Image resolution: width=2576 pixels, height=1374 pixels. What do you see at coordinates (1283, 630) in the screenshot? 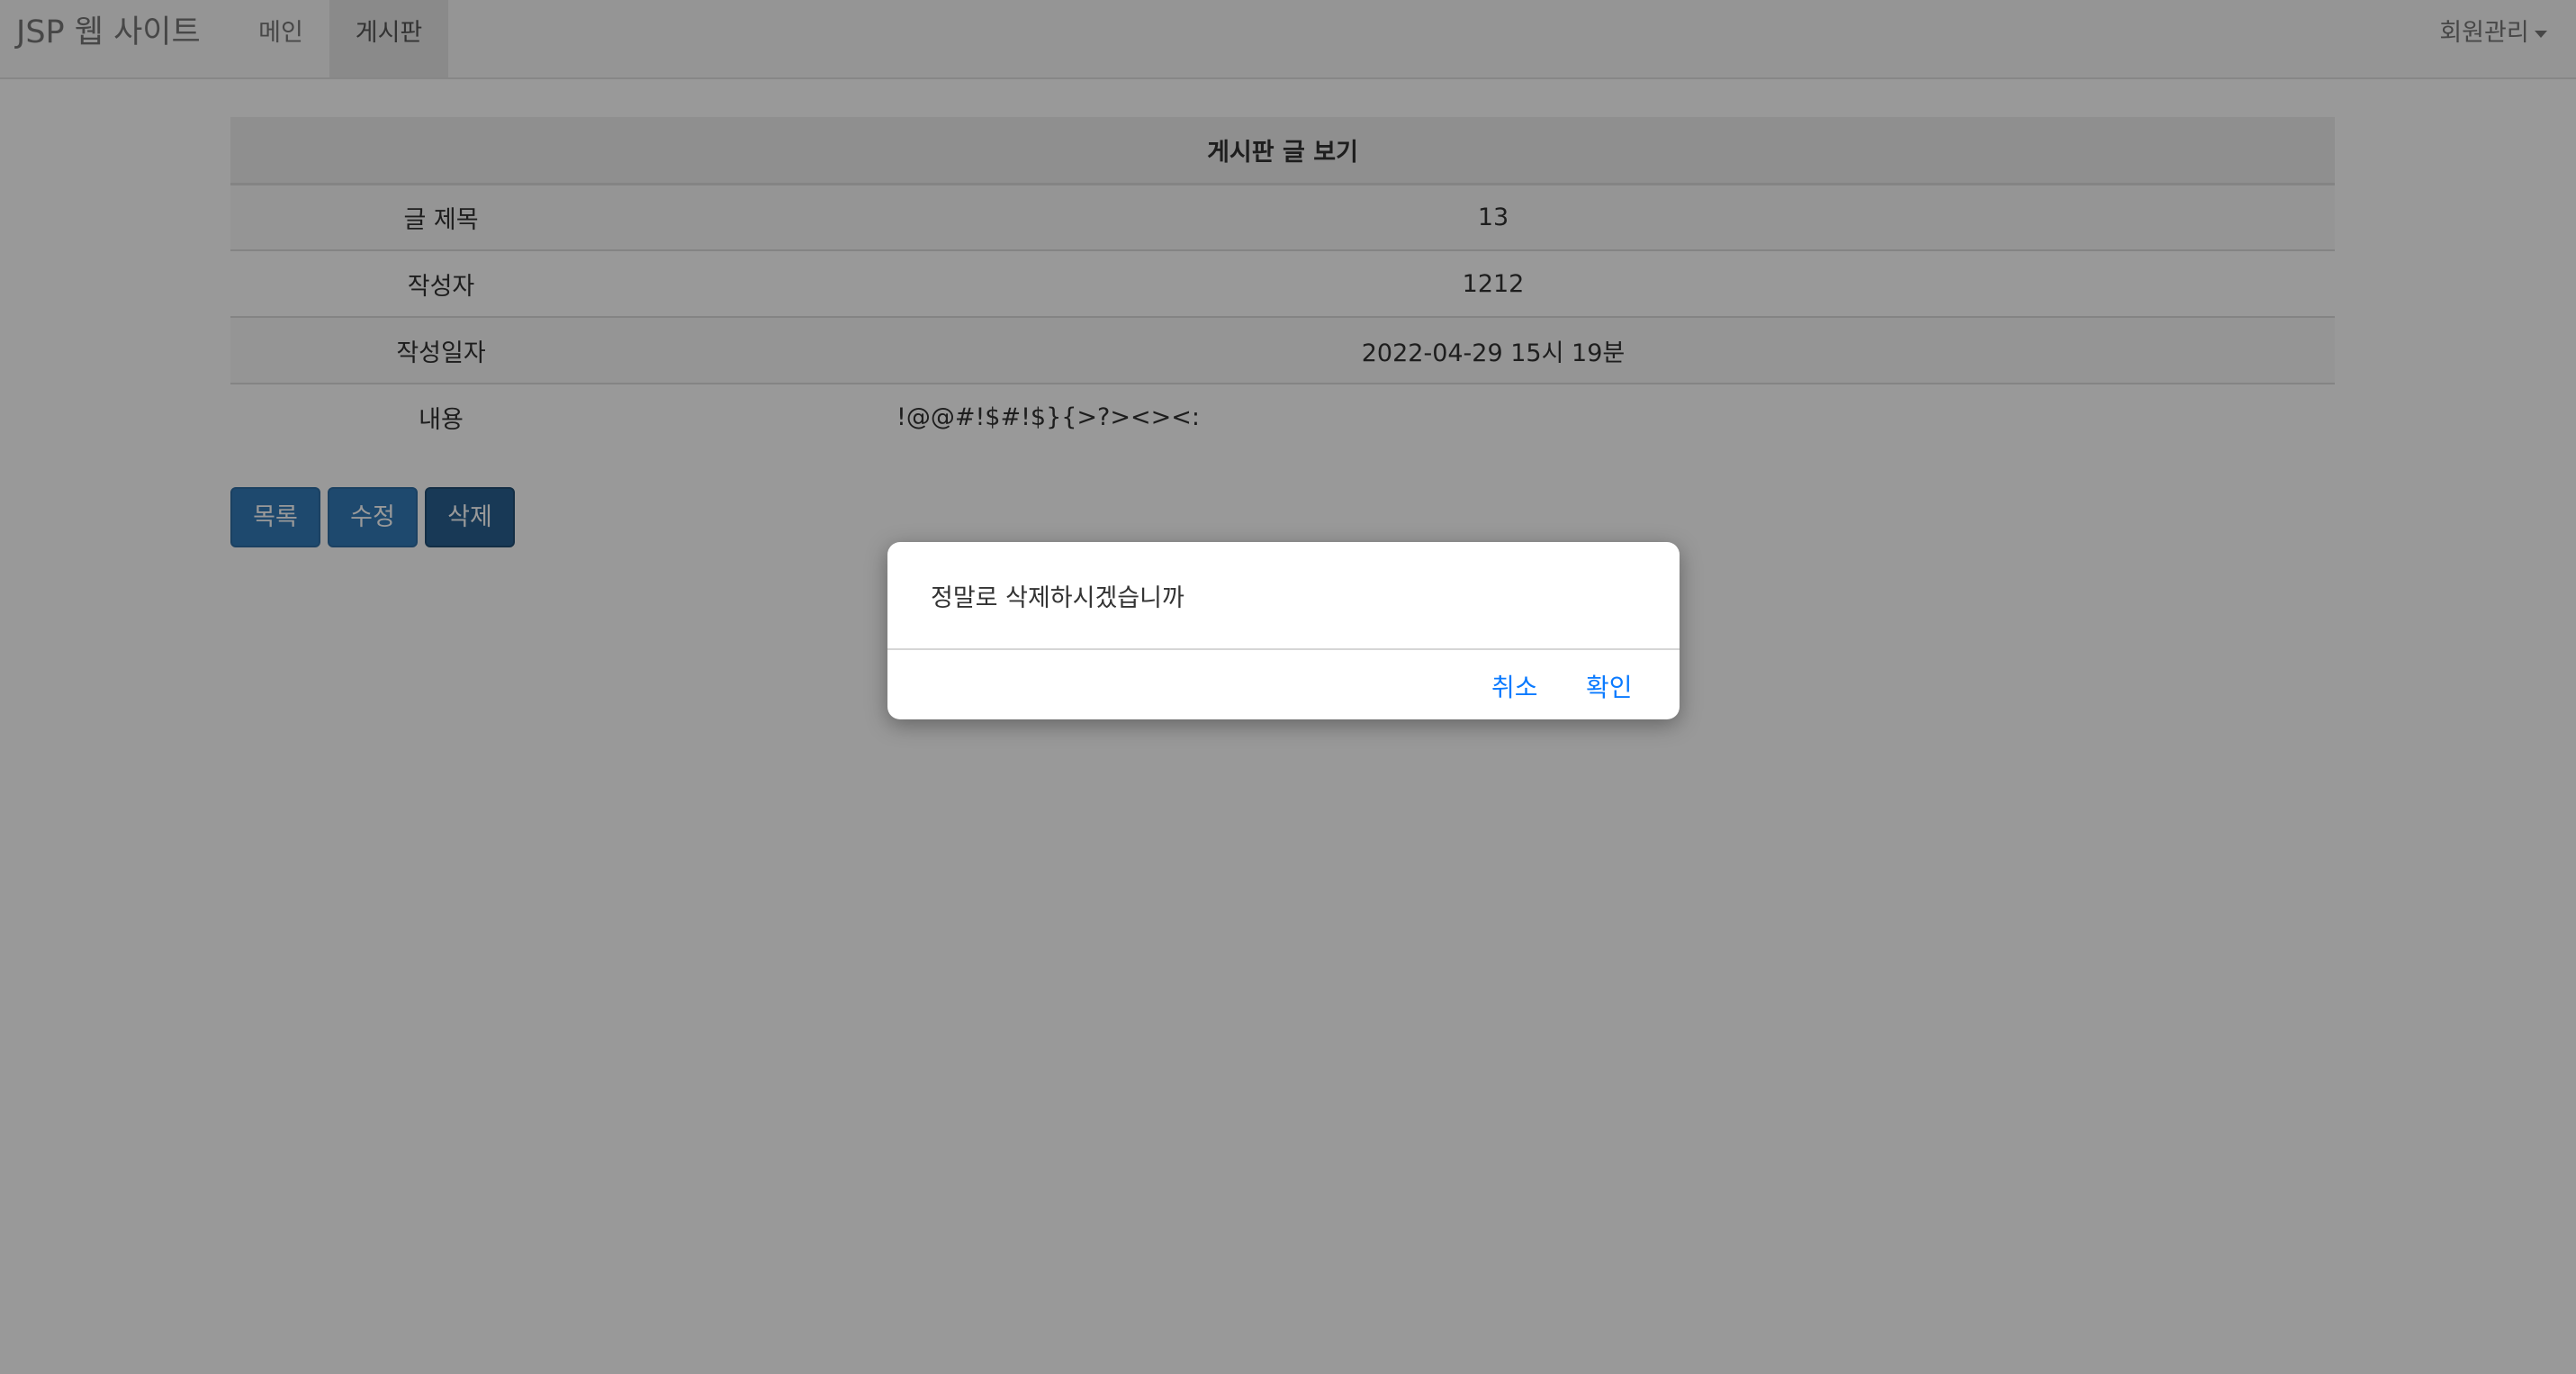
I see `confirm-dialog: 정말로 삭제하시겠습니까 취소 확인` at bounding box center [1283, 630].